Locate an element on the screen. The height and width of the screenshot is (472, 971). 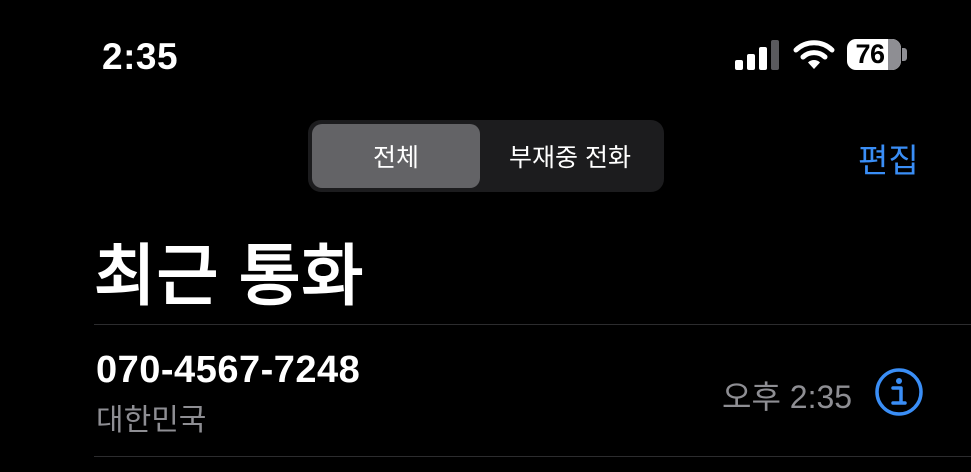
segment-all-label: 전체 is located at coordinates (395, 158).